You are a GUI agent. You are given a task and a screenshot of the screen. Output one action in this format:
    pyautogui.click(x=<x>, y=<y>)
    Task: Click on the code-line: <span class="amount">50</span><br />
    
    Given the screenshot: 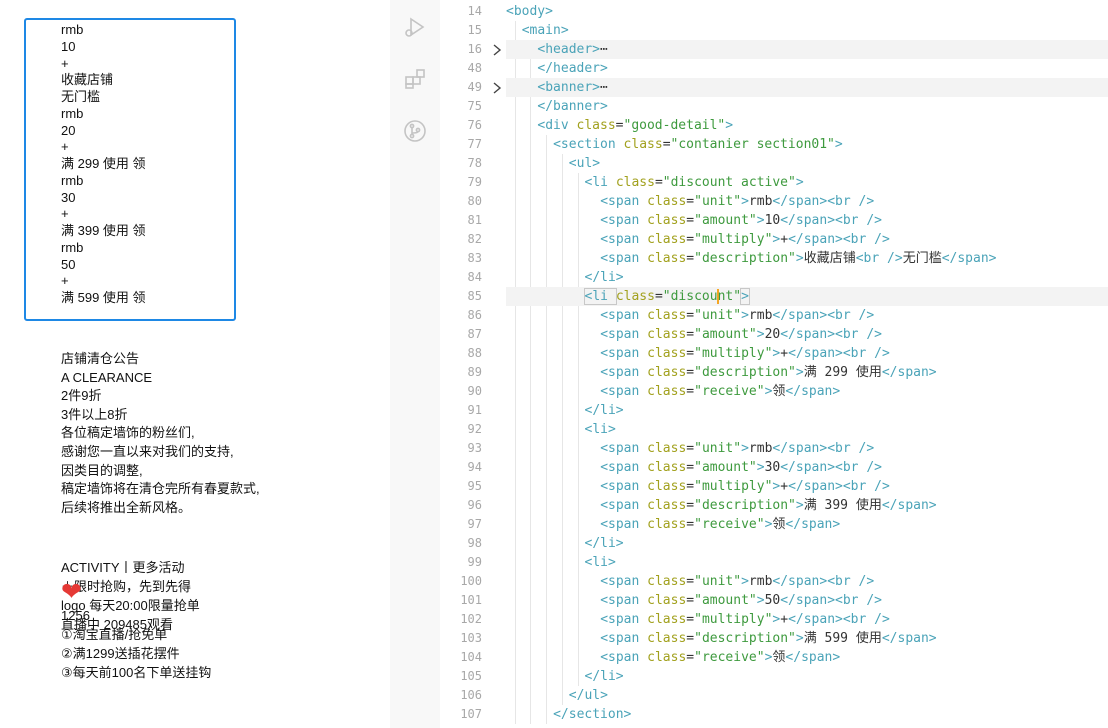 What is the action you would take?
    pyautogui.click(x=807, y=600)
    